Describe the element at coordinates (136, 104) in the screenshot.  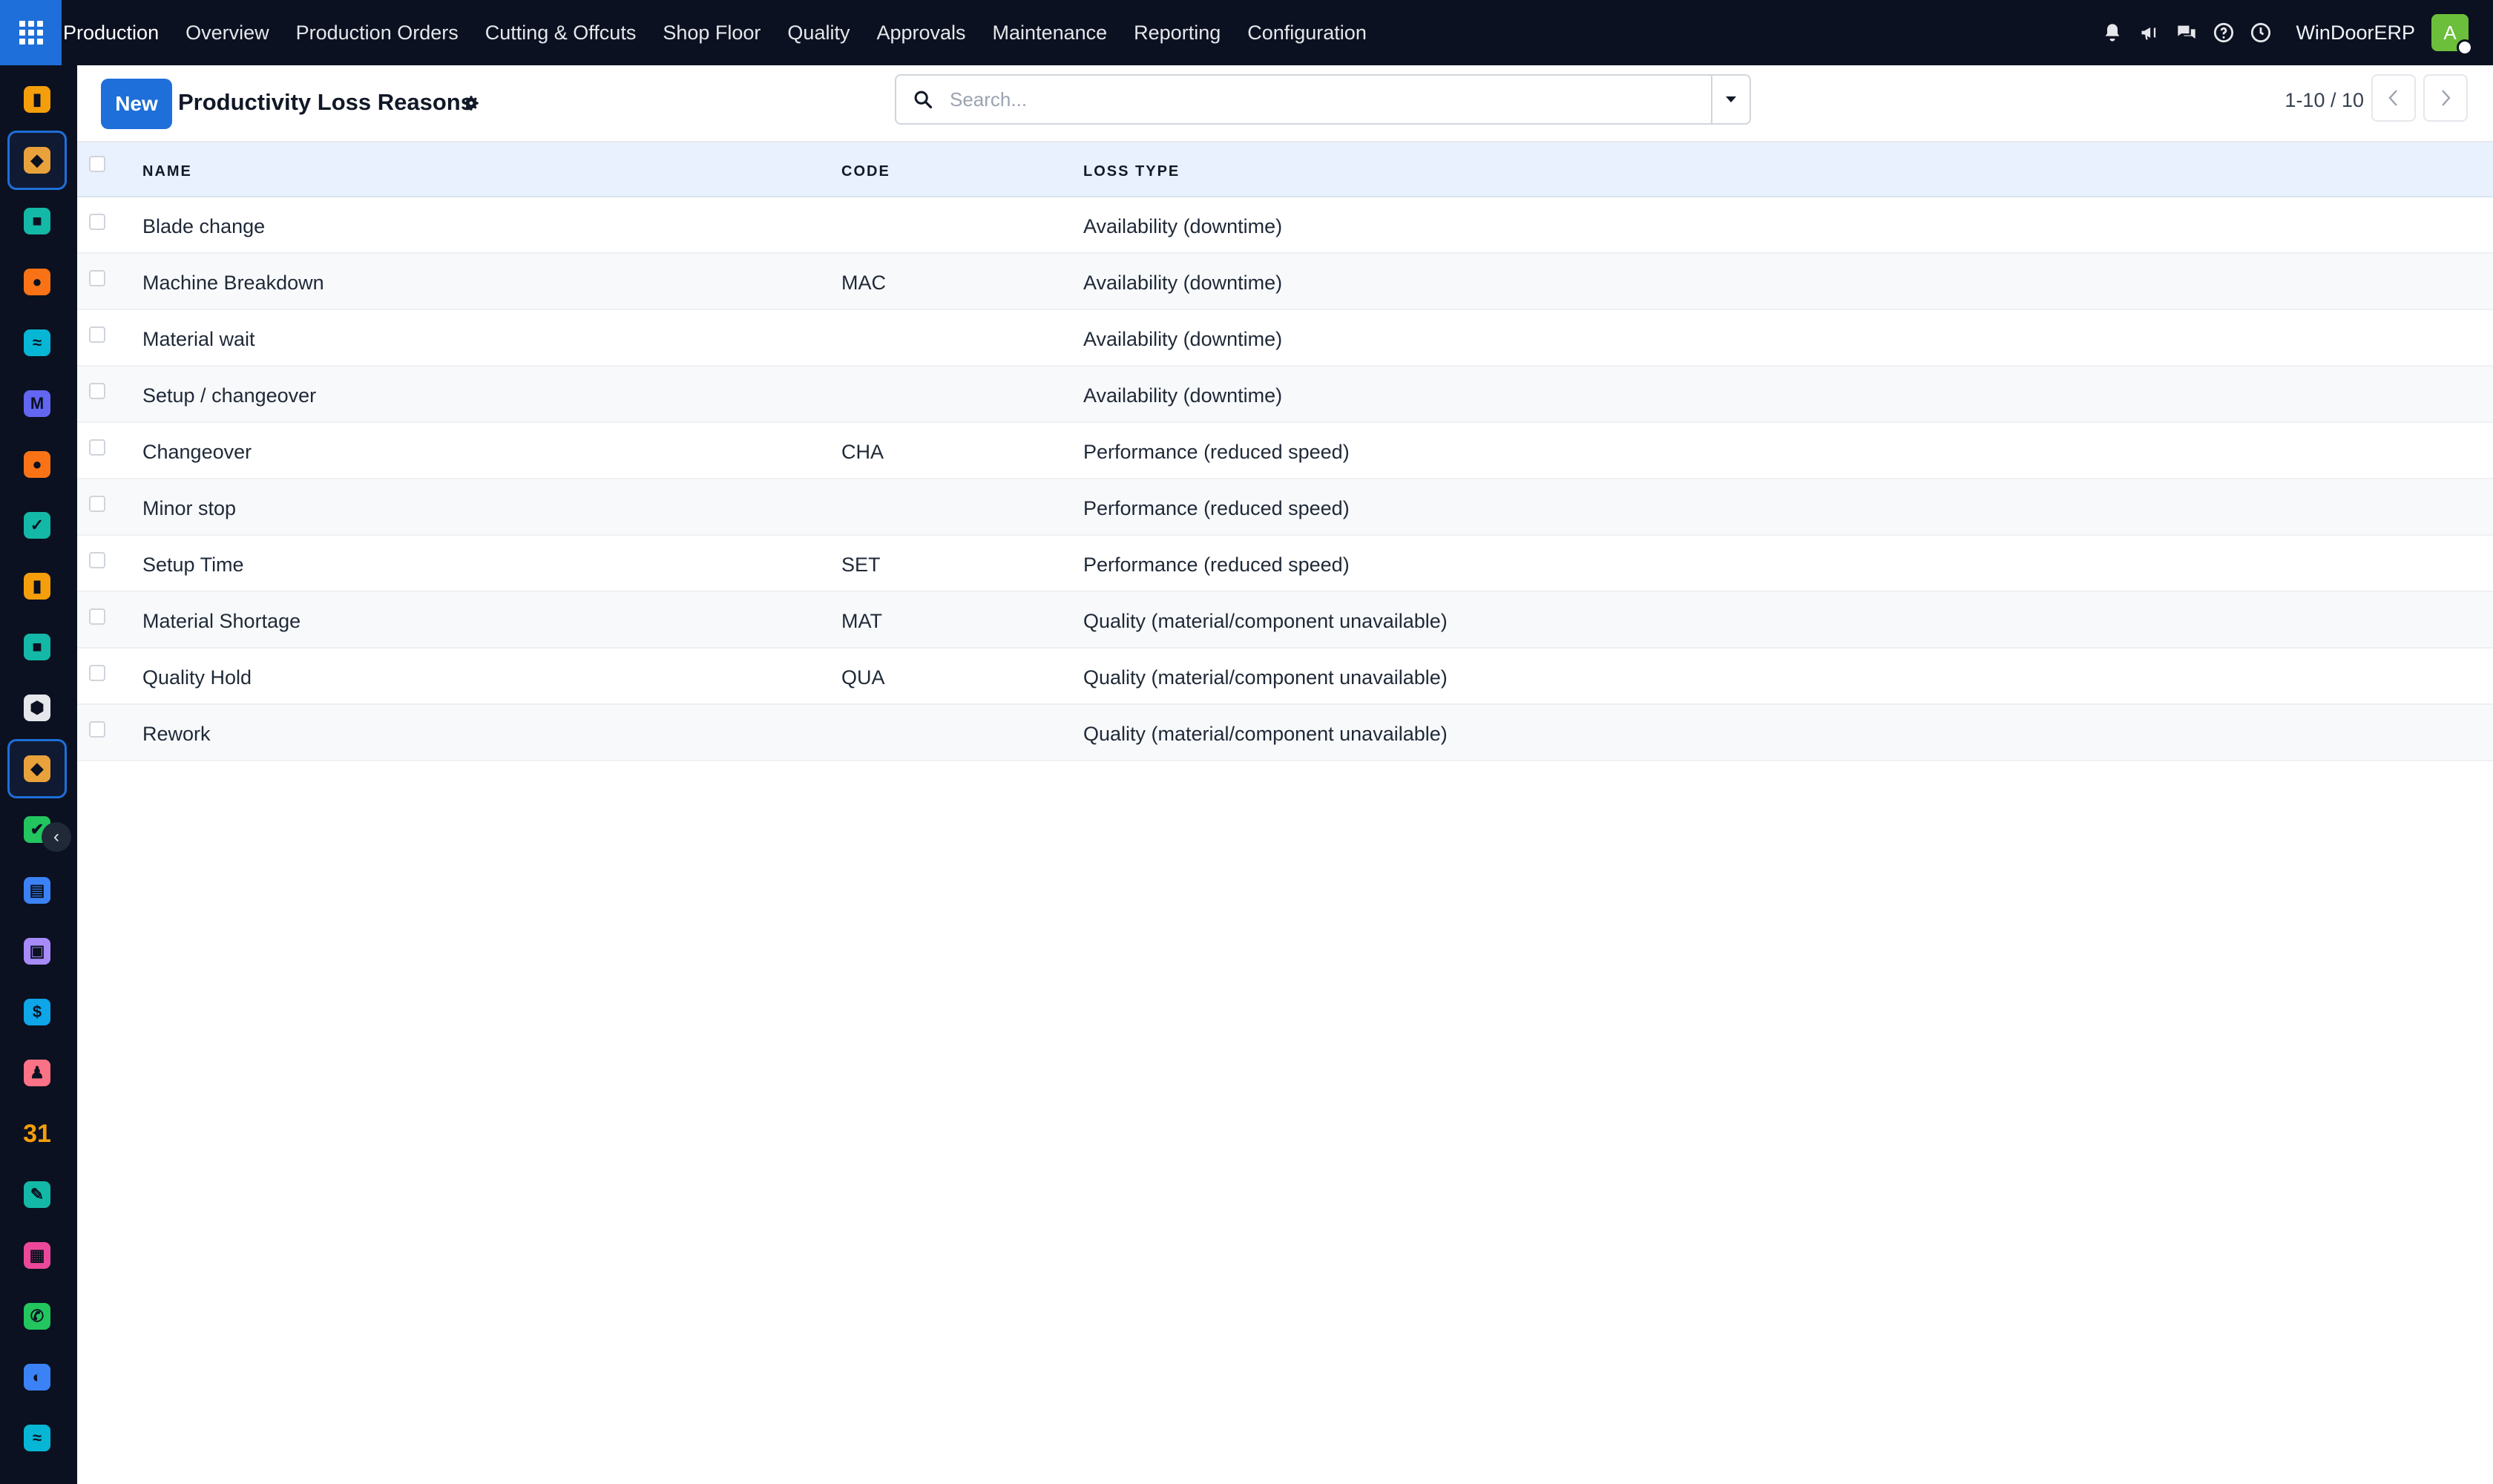
I see `new-button: New` at that location.